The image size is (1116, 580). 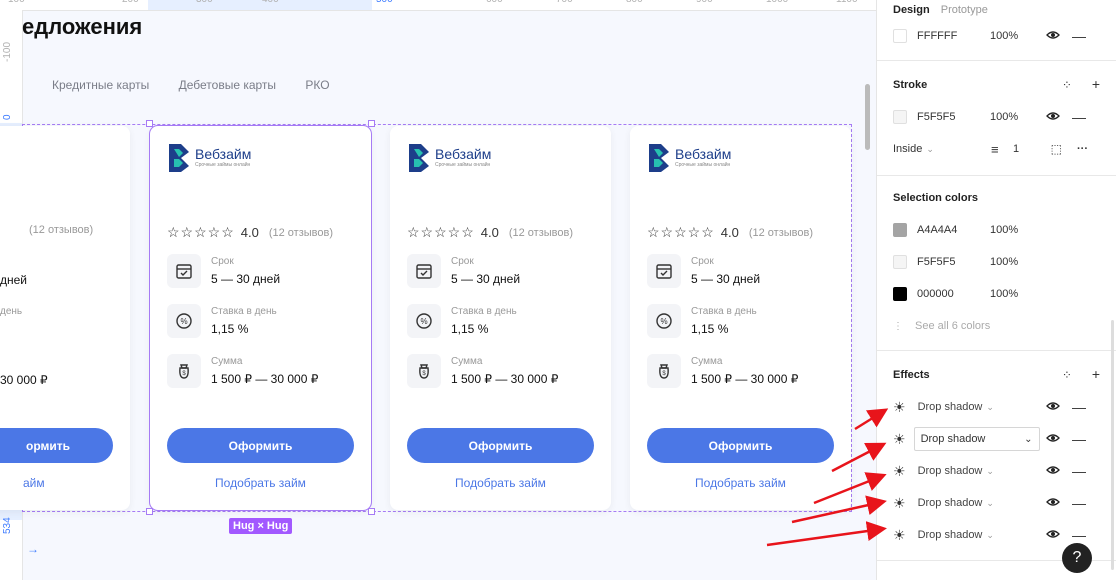 I want to click on annotation-arrows, so click(x=827, y=477).